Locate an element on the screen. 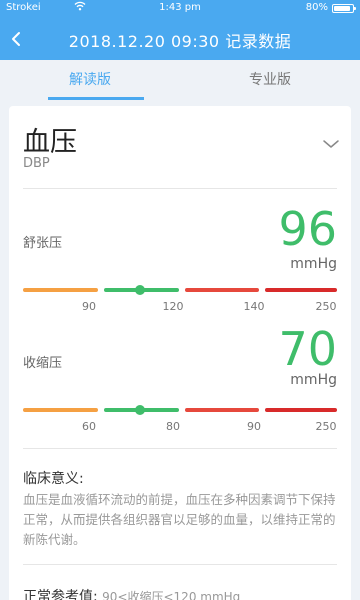 The width and height of the screenshot is (360, 600). tab-bar: 解读版 专业版 is located at coordinates (180, 80).